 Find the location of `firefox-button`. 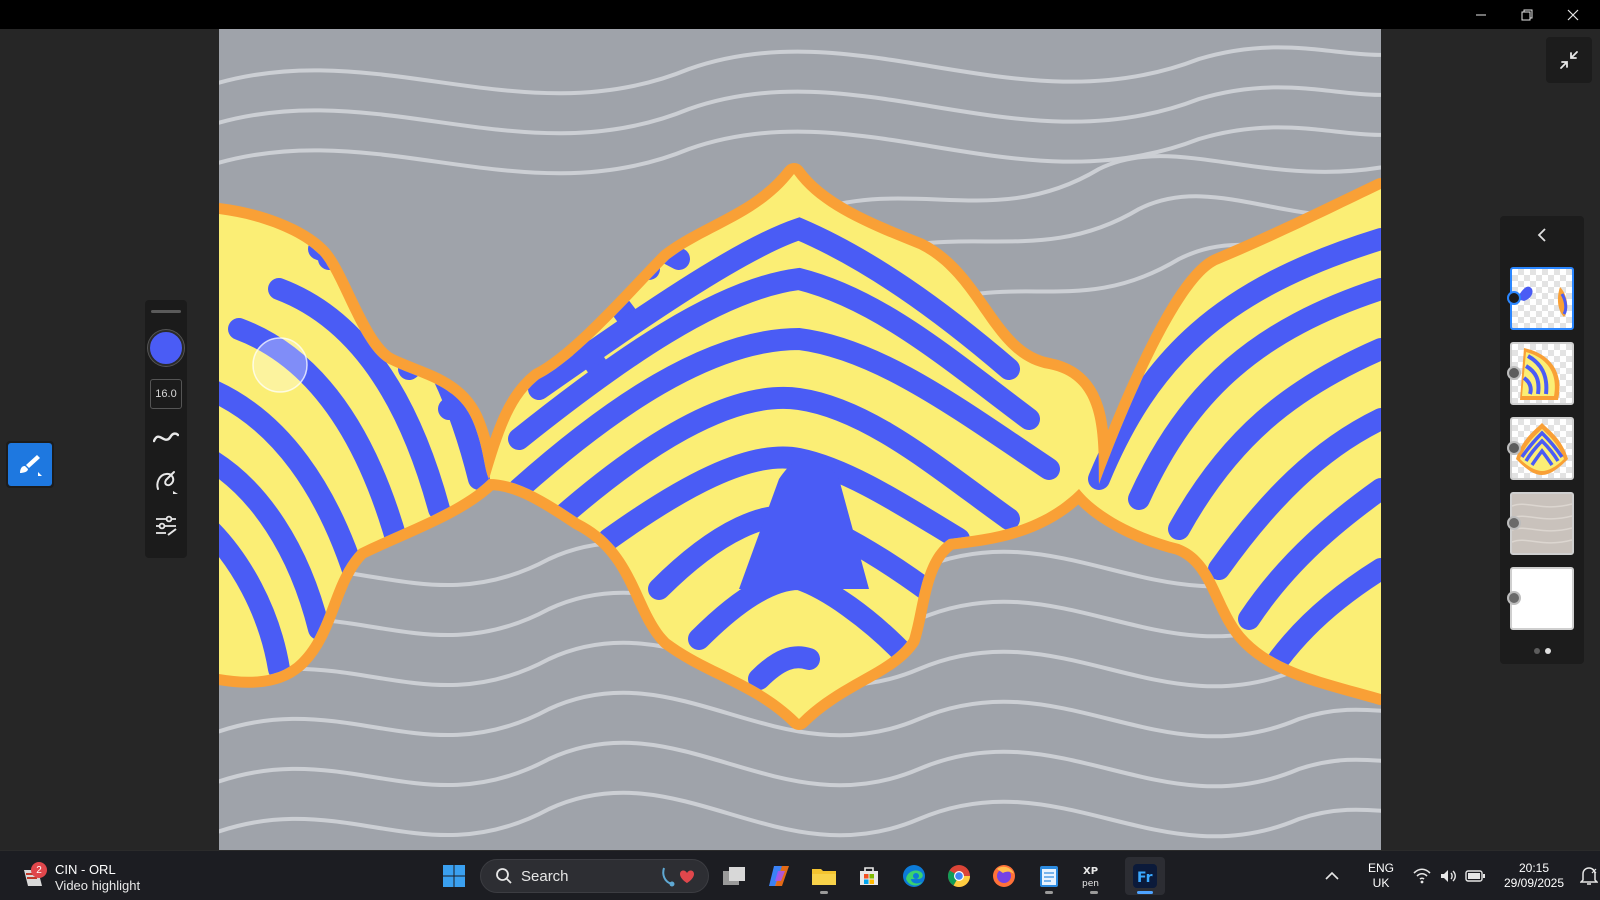

firefox-button is located at coordinates (1004, 876).